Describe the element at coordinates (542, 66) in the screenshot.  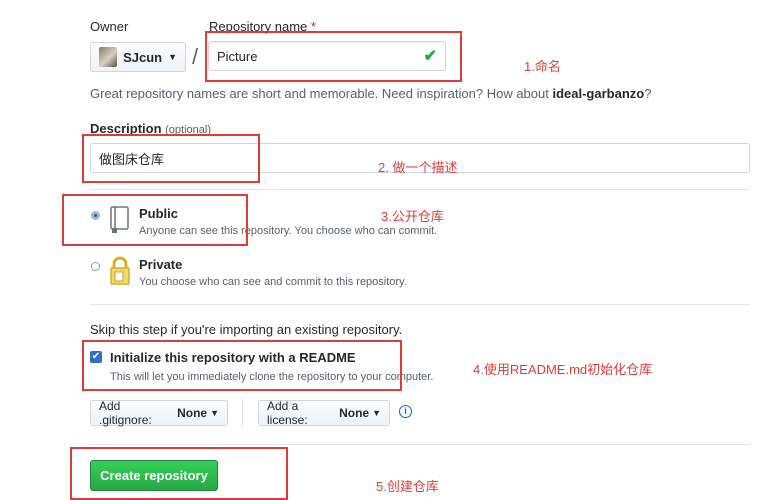
I see `annotation-label: 1.命名` at that location.